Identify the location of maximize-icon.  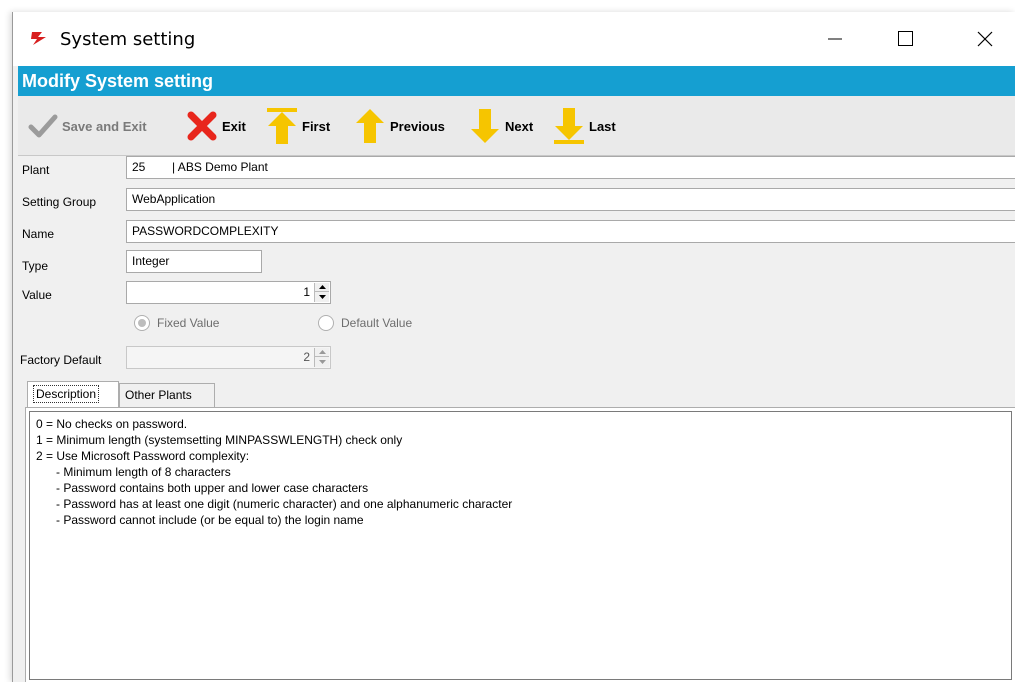
(905, 38).